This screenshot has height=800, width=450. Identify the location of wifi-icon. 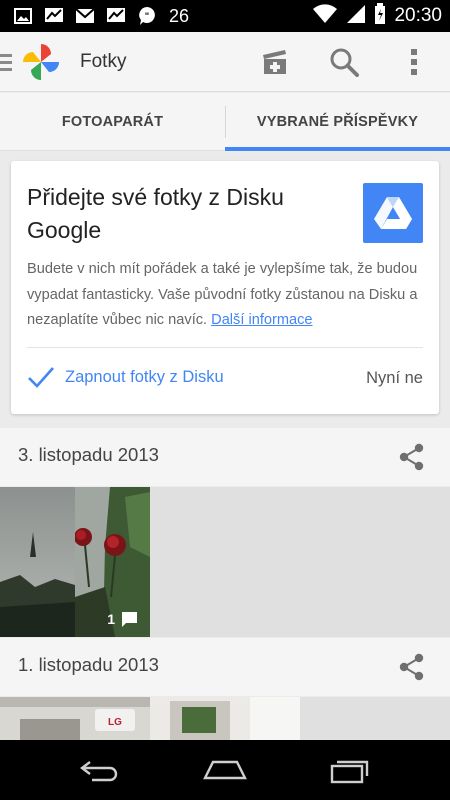
(325, 16).